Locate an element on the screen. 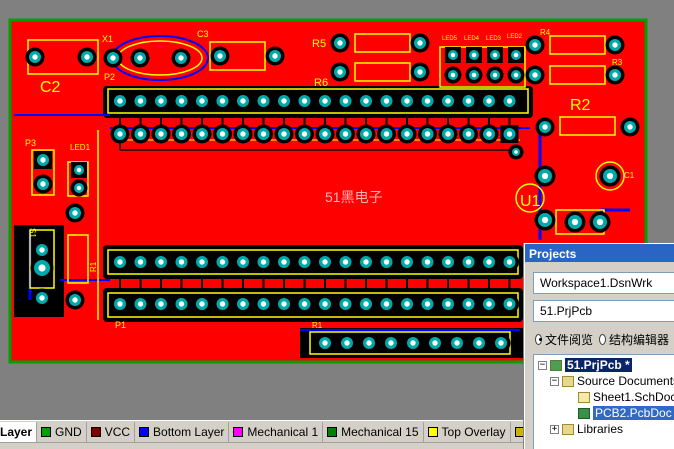 The image size is (674, 449). tab-gnd: GND is located at coordinates (62, 431).